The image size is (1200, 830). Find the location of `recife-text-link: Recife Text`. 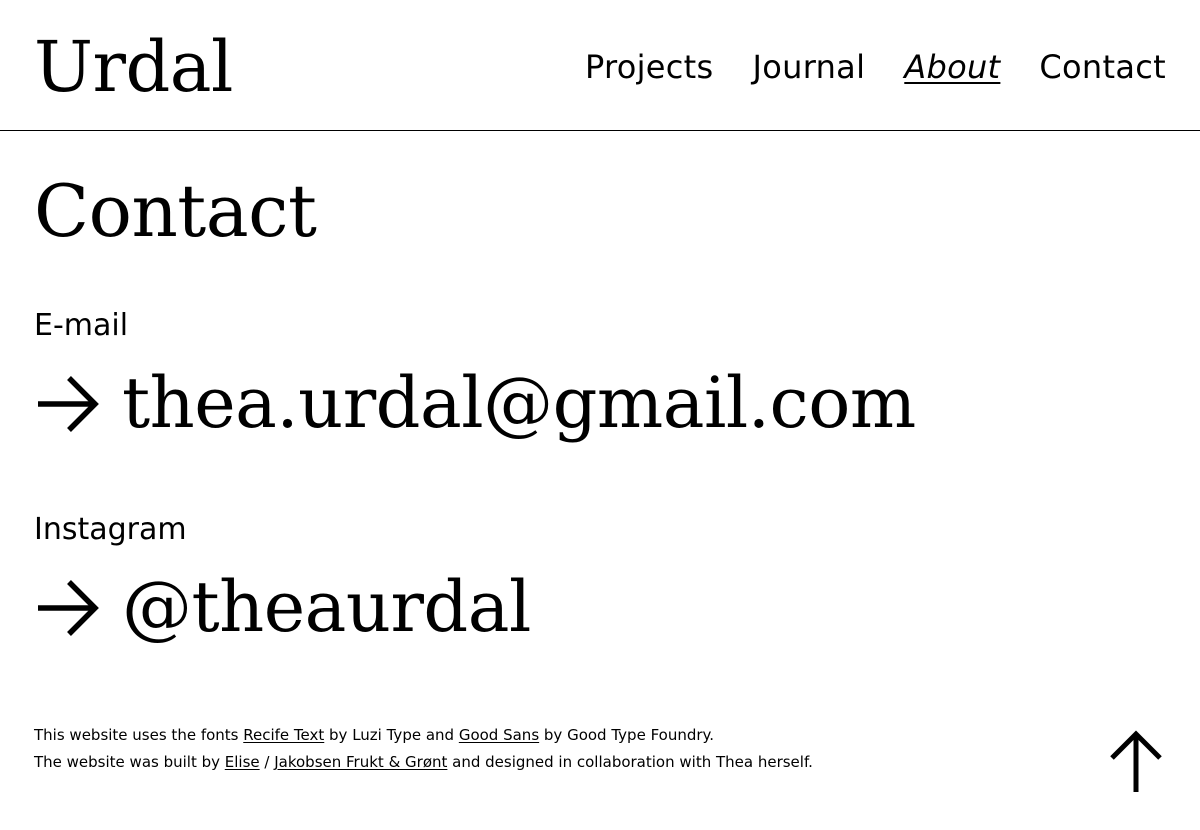

recife-text-link: Recife Text is located at coordinates (283, 735).